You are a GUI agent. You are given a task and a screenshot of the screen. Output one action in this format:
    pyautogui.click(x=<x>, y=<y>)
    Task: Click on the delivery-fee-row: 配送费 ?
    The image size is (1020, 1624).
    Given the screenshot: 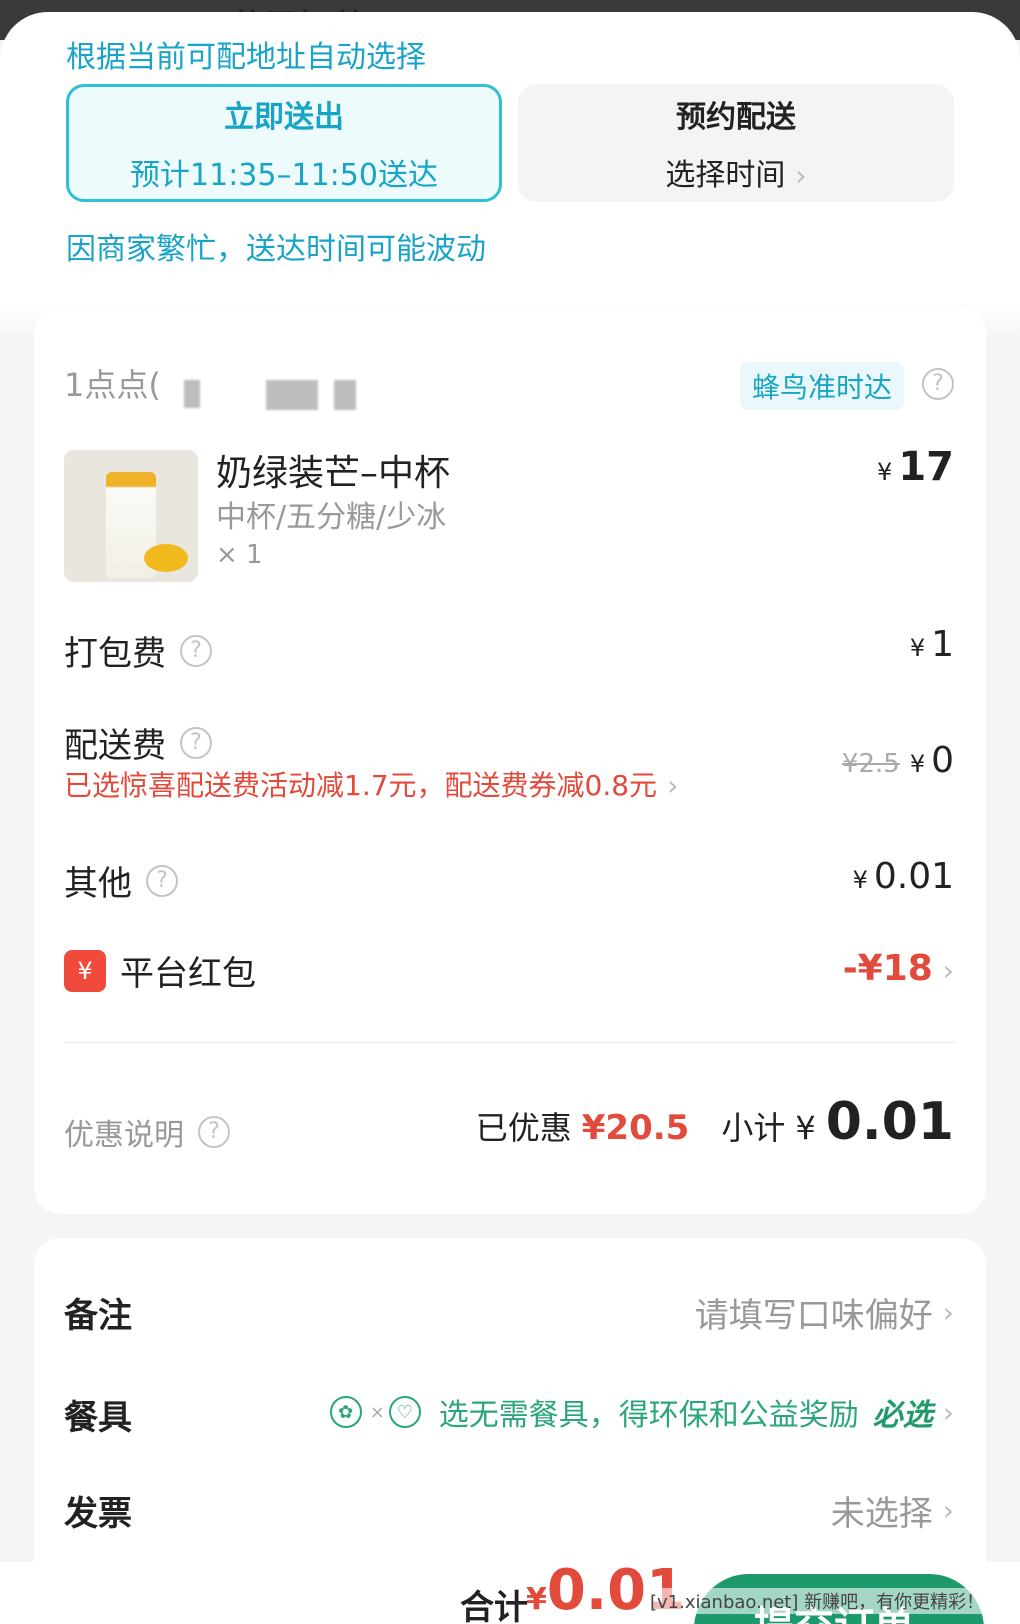 What is the action you would take?
    pyautogui.click(x=138, y=742)
    